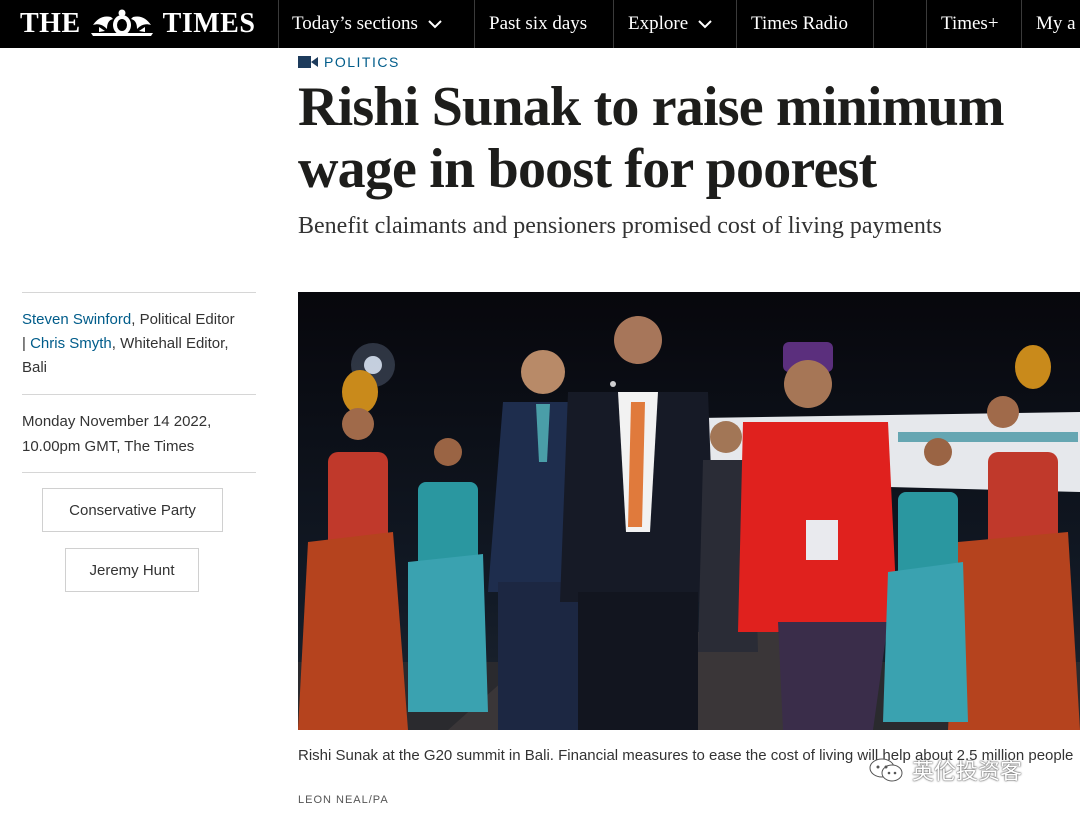  I want to click on topic-button-jeremy-hunt: Jeremy Hunt, so click(132, 570).